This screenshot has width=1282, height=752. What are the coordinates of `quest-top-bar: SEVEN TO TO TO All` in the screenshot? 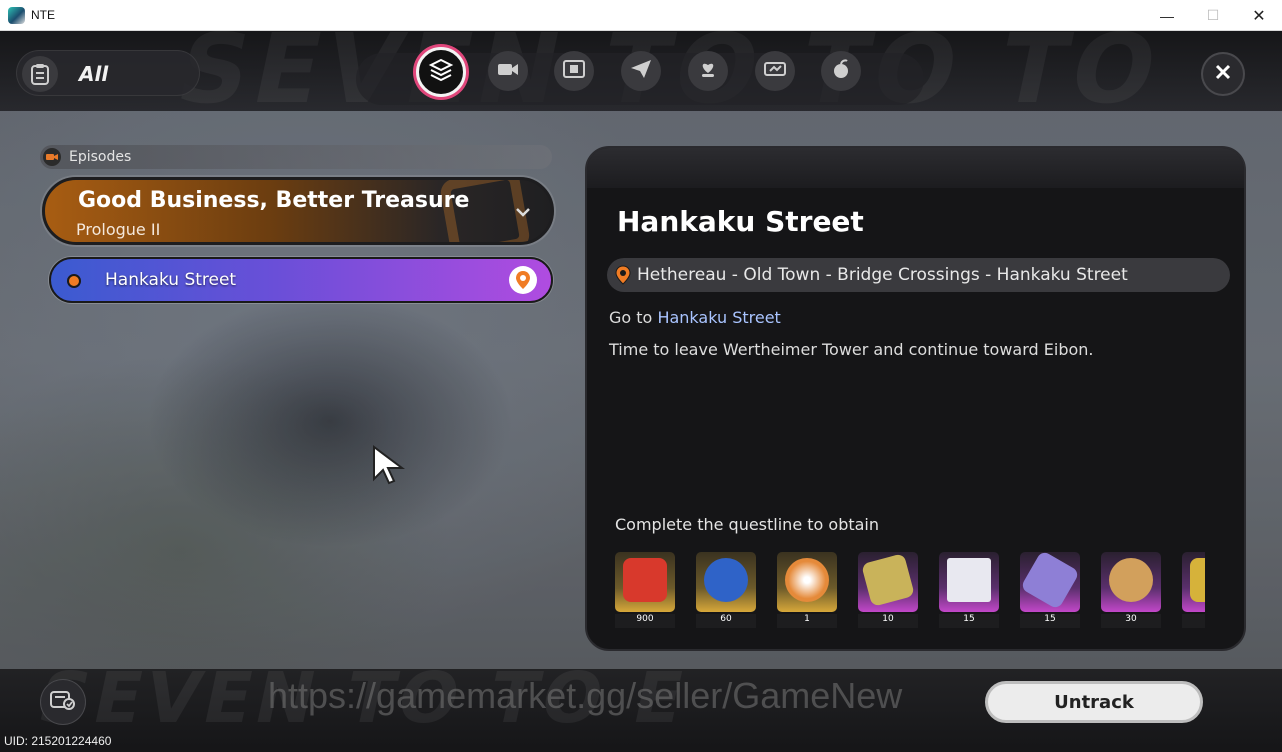 It's located at (641, 71).